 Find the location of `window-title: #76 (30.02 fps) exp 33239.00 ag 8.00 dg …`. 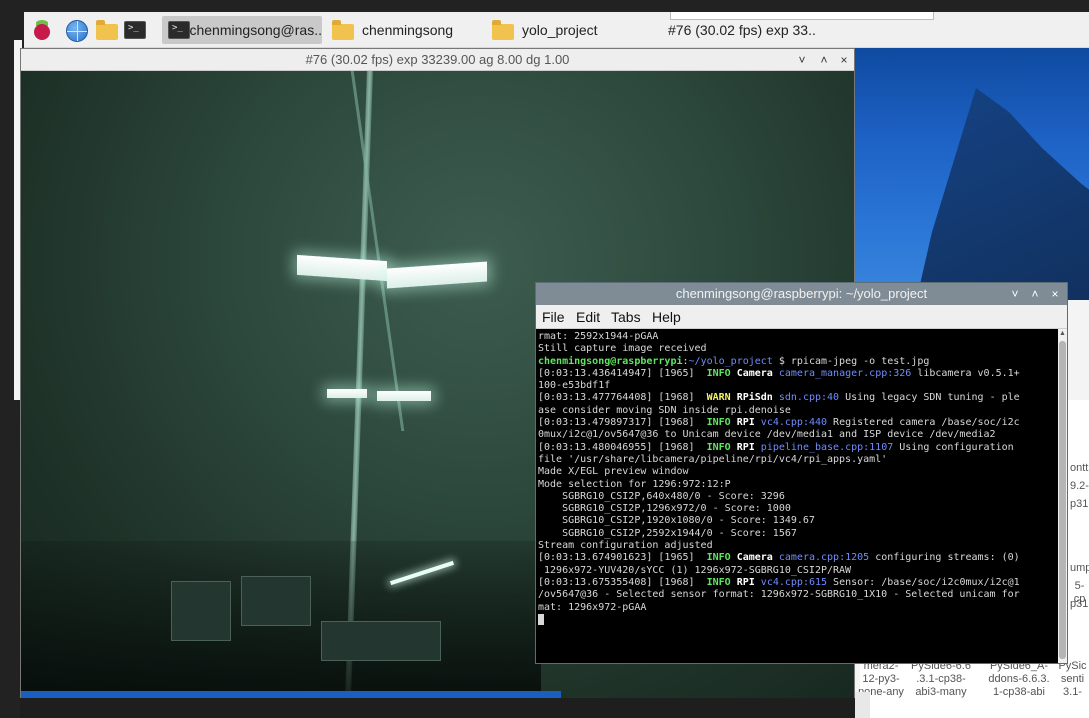

window-title: #76 (30.02 fps) exp 33239.00 ag 8.00 dg … is located at coordinates (437, 59).